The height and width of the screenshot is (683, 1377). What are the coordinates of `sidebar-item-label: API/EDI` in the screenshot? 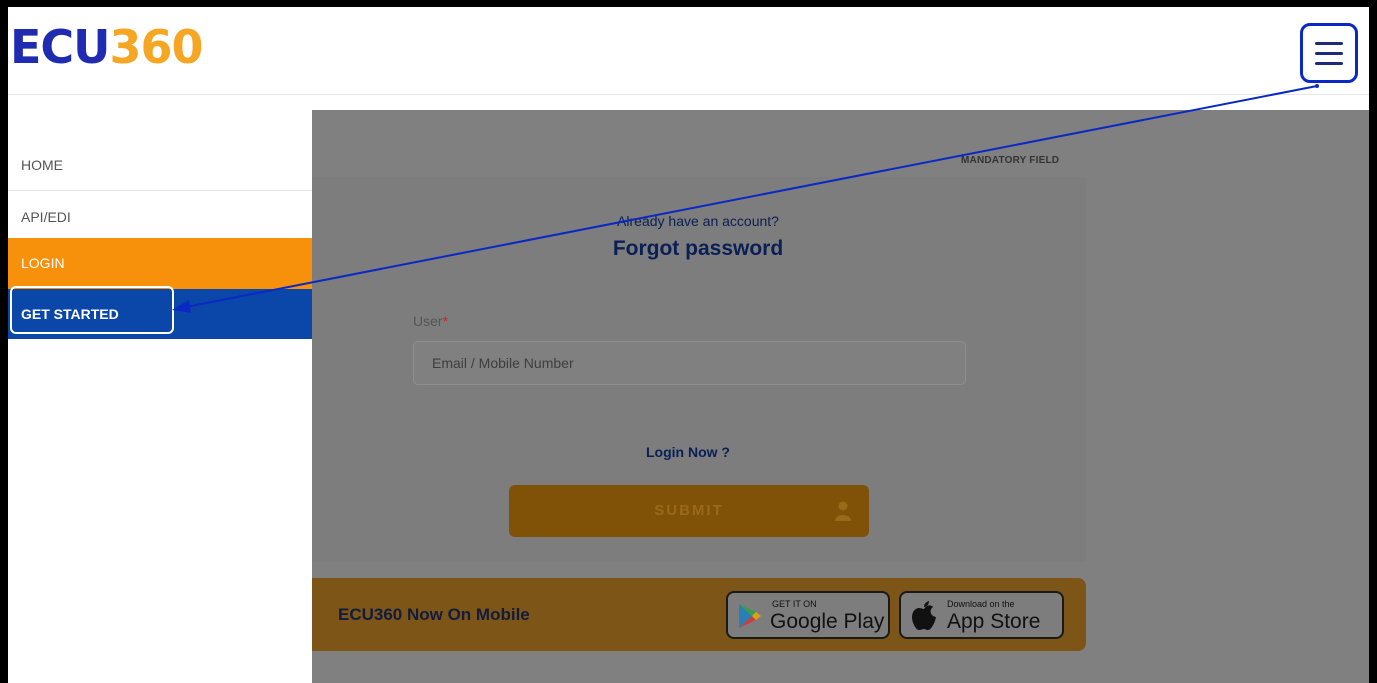 It's located at (46, 217).